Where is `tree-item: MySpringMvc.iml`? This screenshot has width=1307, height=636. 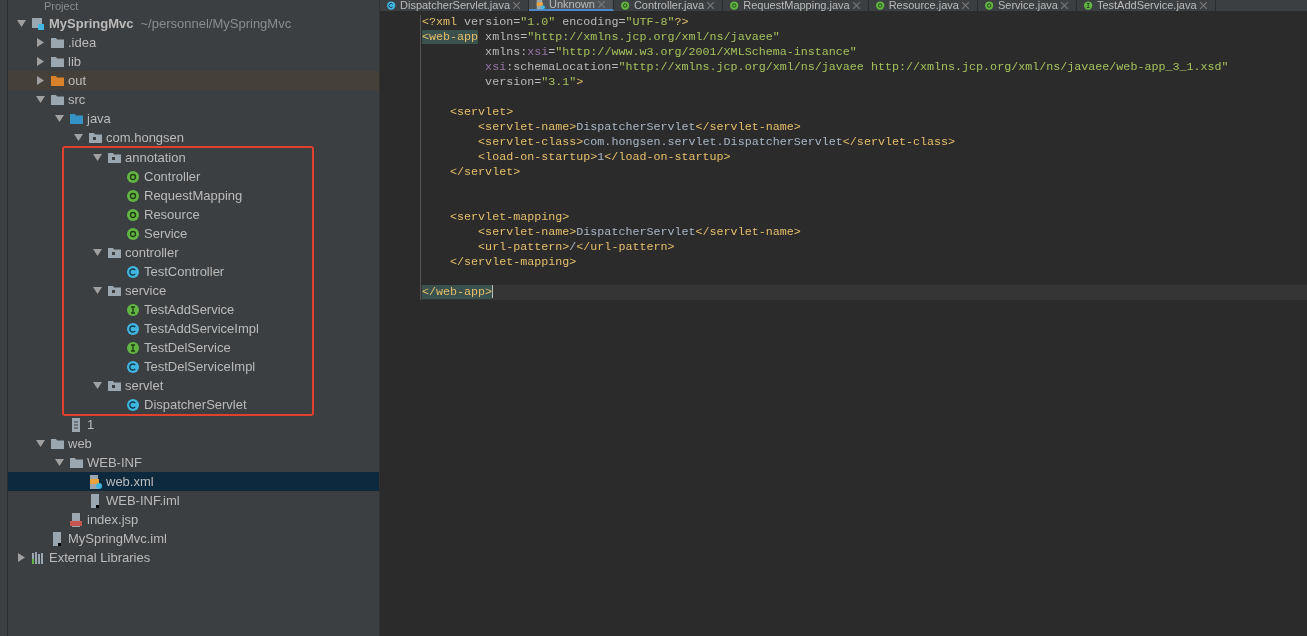
tree-item: MySpringMvc.iml is located at coordinates (193, 538).